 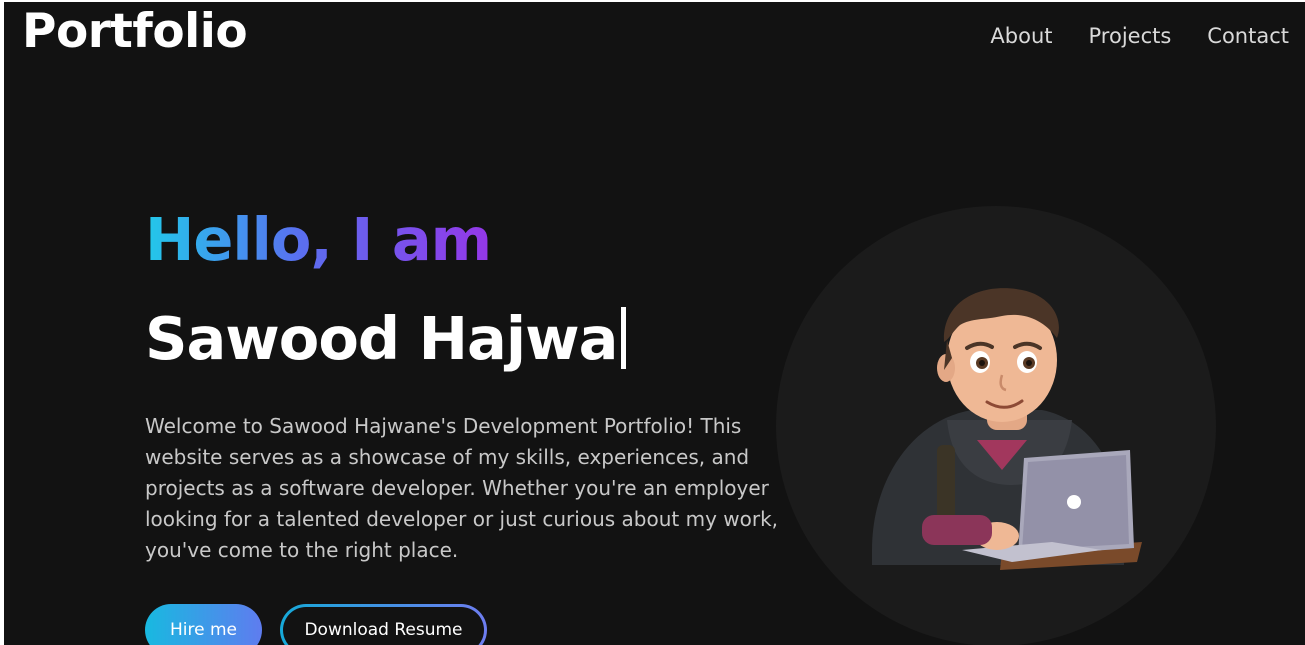 What do you see at coordinates (203, 624) in the screenshot?
I see `hire-me-button: Hire me` at bounding box center [203, 624].